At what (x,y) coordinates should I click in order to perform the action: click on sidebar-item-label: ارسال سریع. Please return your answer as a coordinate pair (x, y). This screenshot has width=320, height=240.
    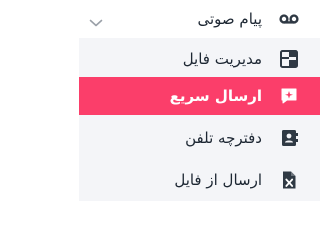
    Looking at the image, I should click on (215, 96).